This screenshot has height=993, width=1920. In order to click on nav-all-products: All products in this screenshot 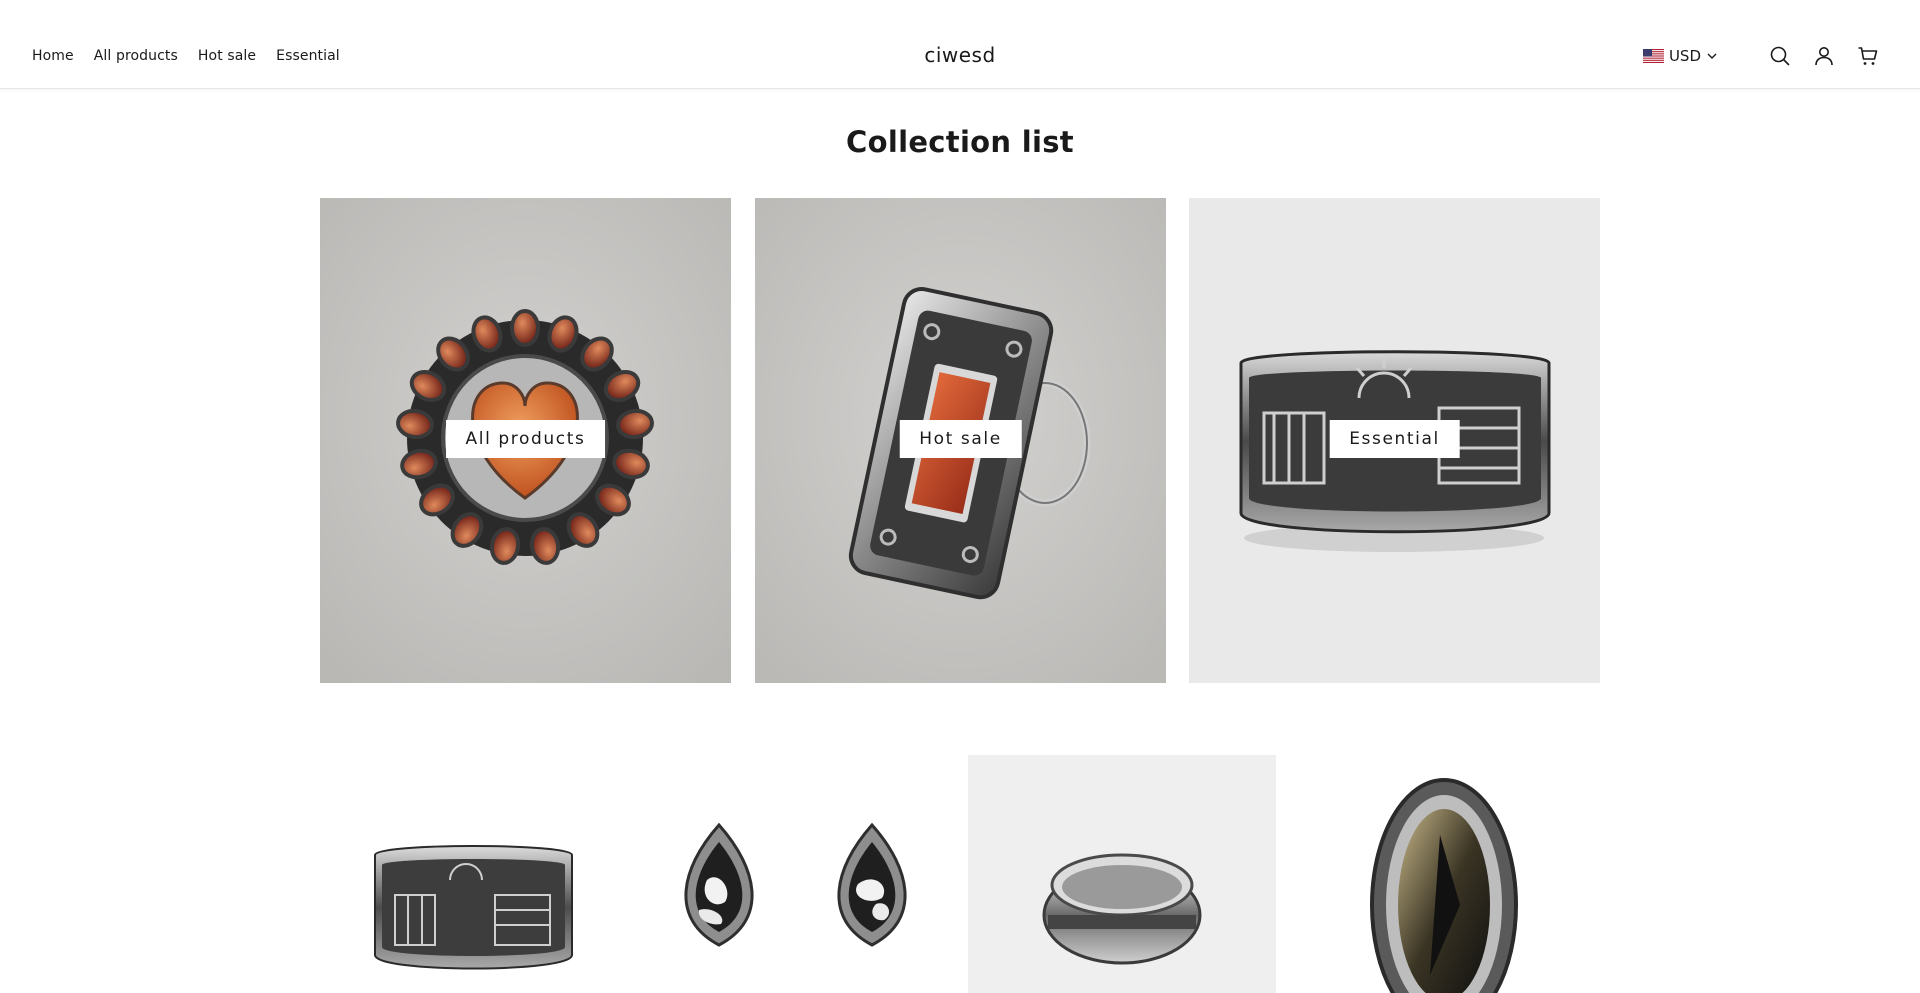, I will do `click(136, 56)`.